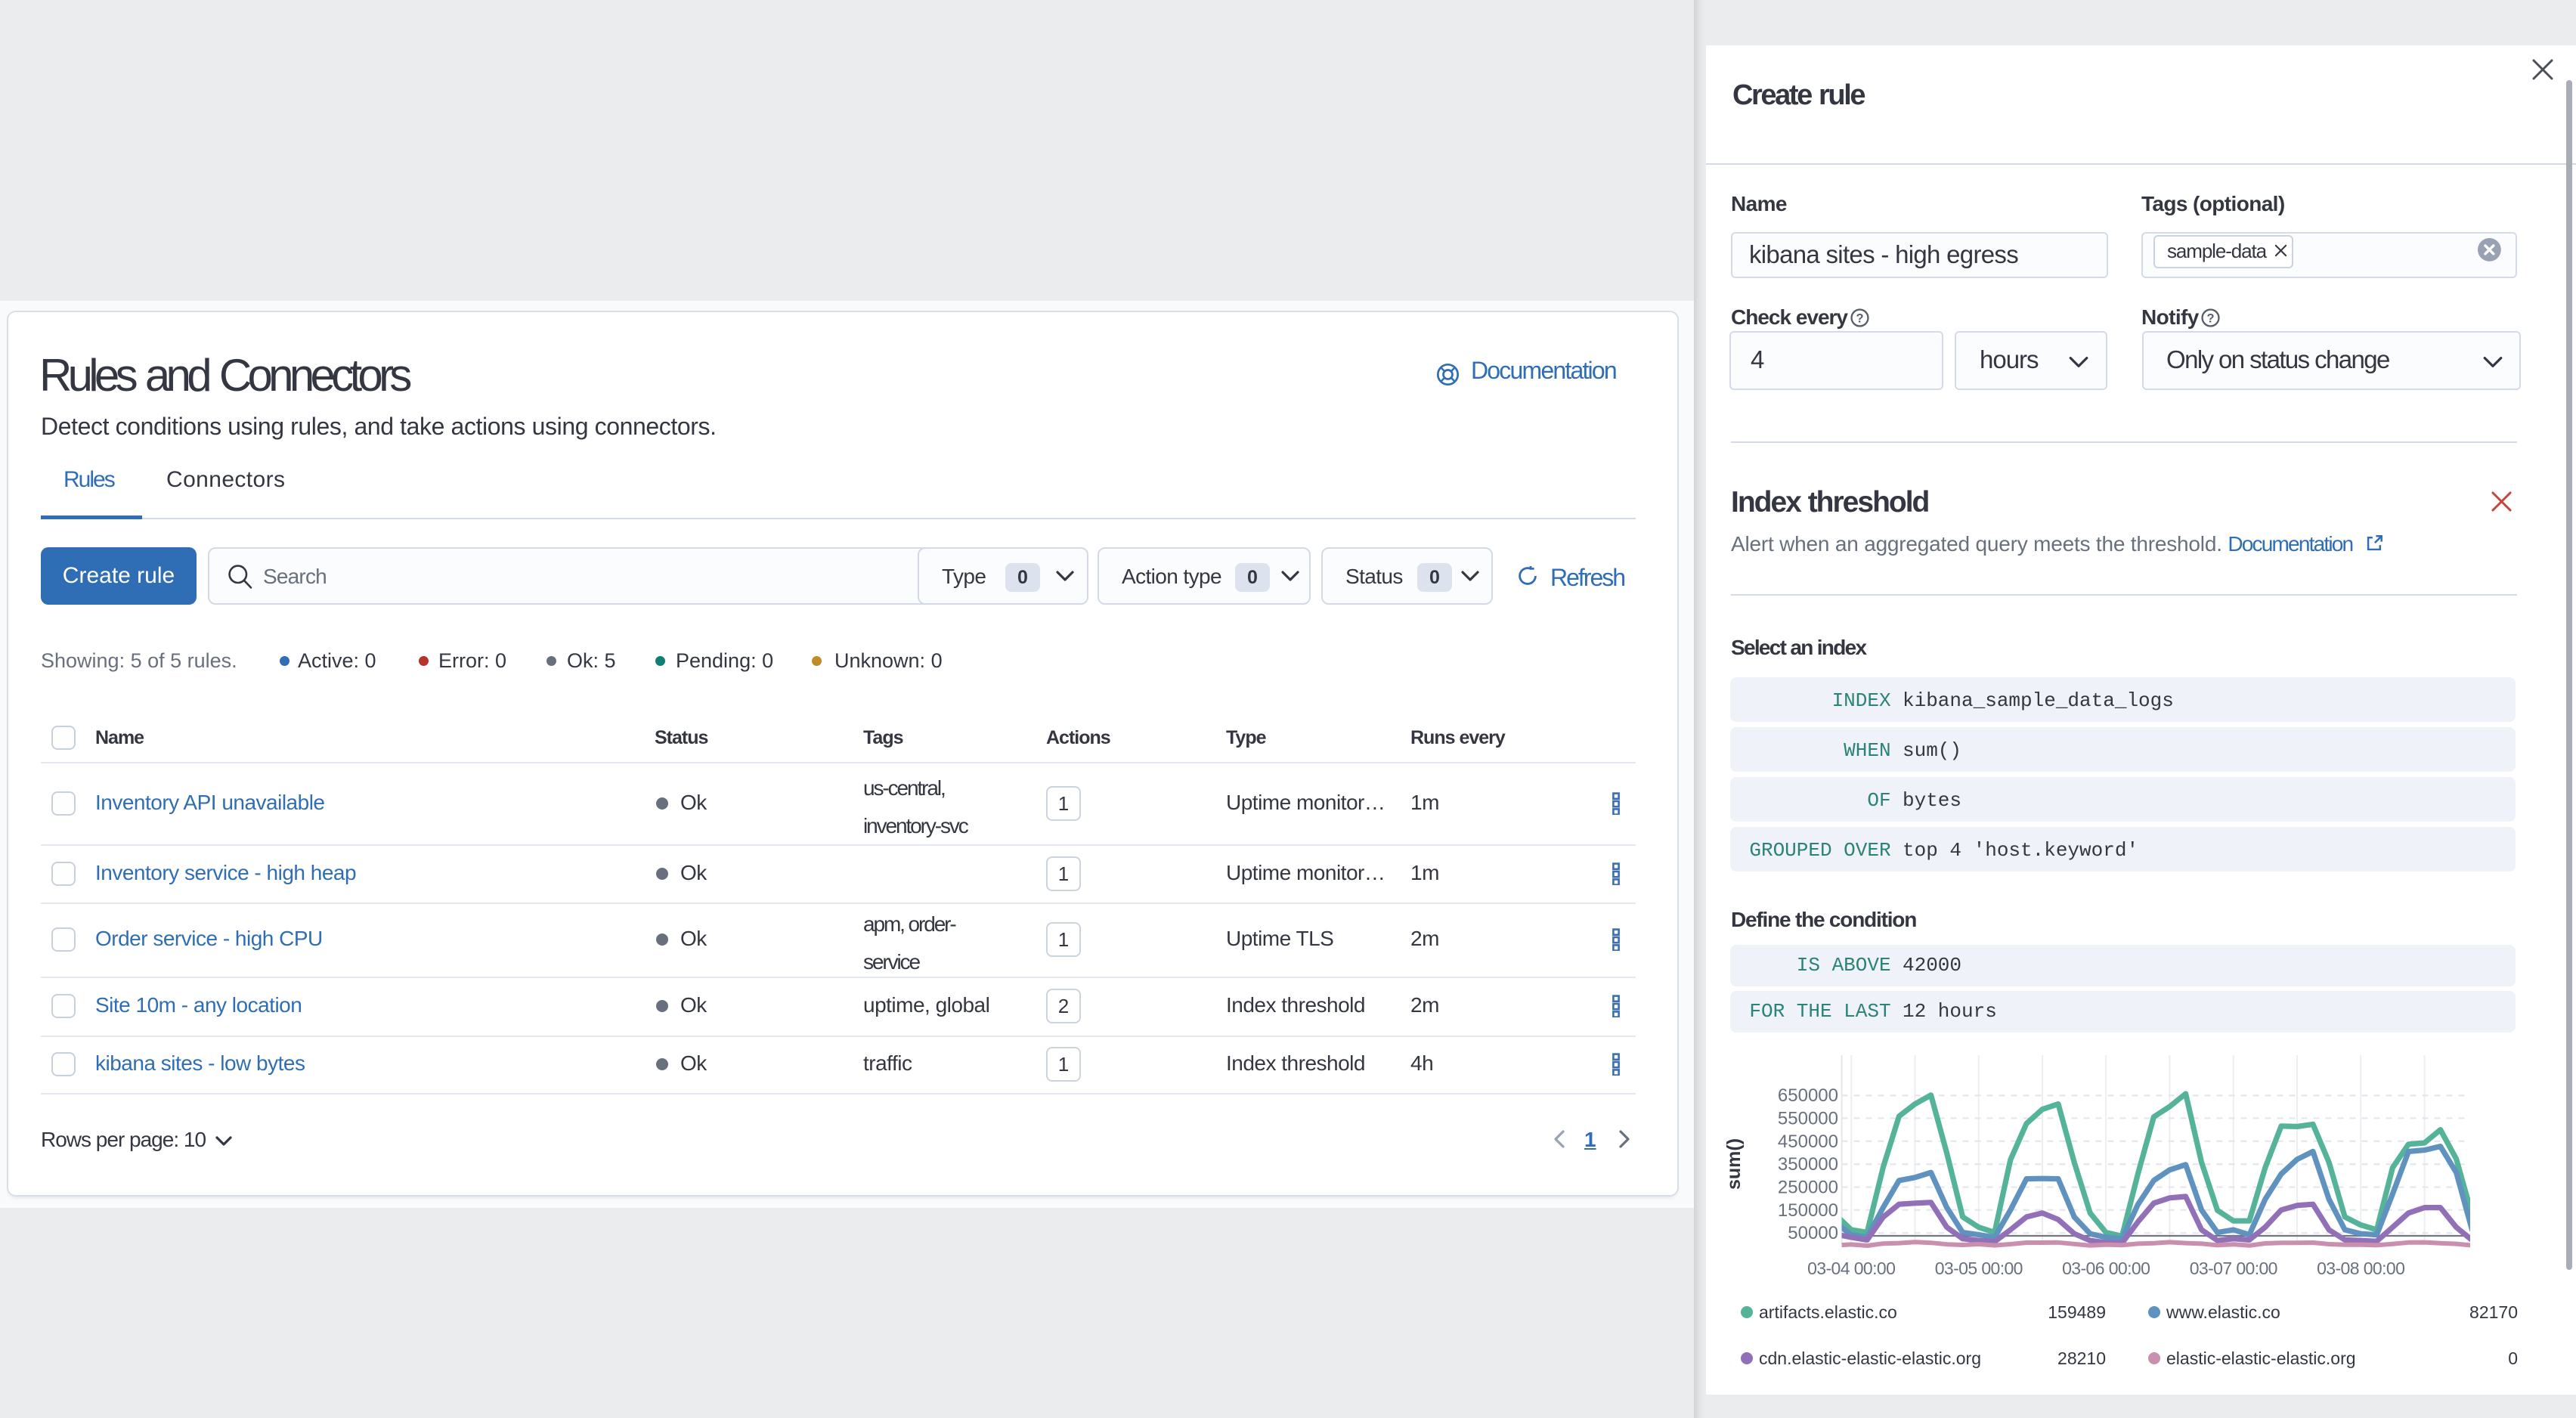  Describe the element at coordinates (2493, 1312) in the screenshot. I see `svg-text: 82170` at that location.